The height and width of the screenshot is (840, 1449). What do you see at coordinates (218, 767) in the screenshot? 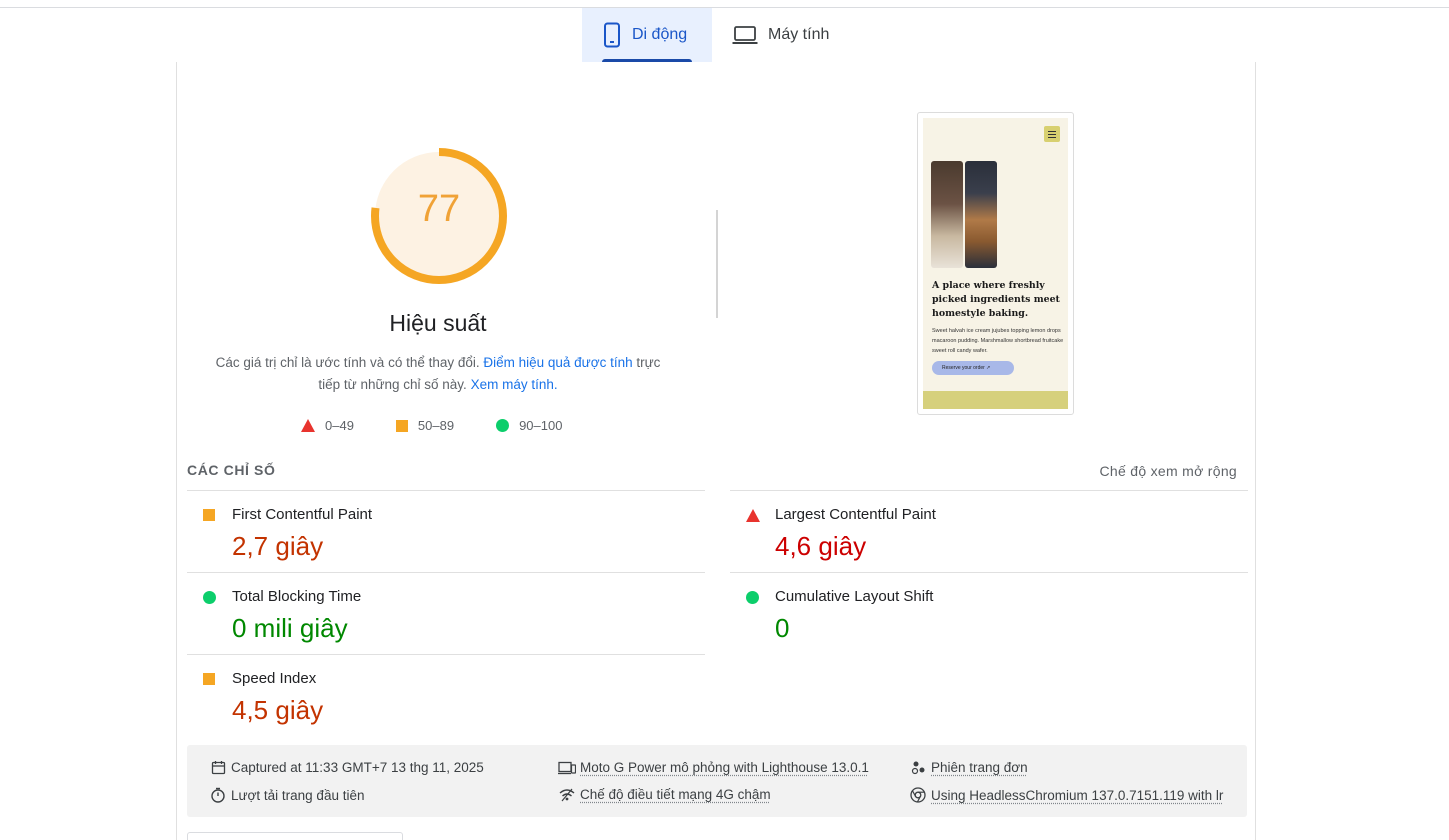
I see `calendar-icon` at bounding box center [218, 767].